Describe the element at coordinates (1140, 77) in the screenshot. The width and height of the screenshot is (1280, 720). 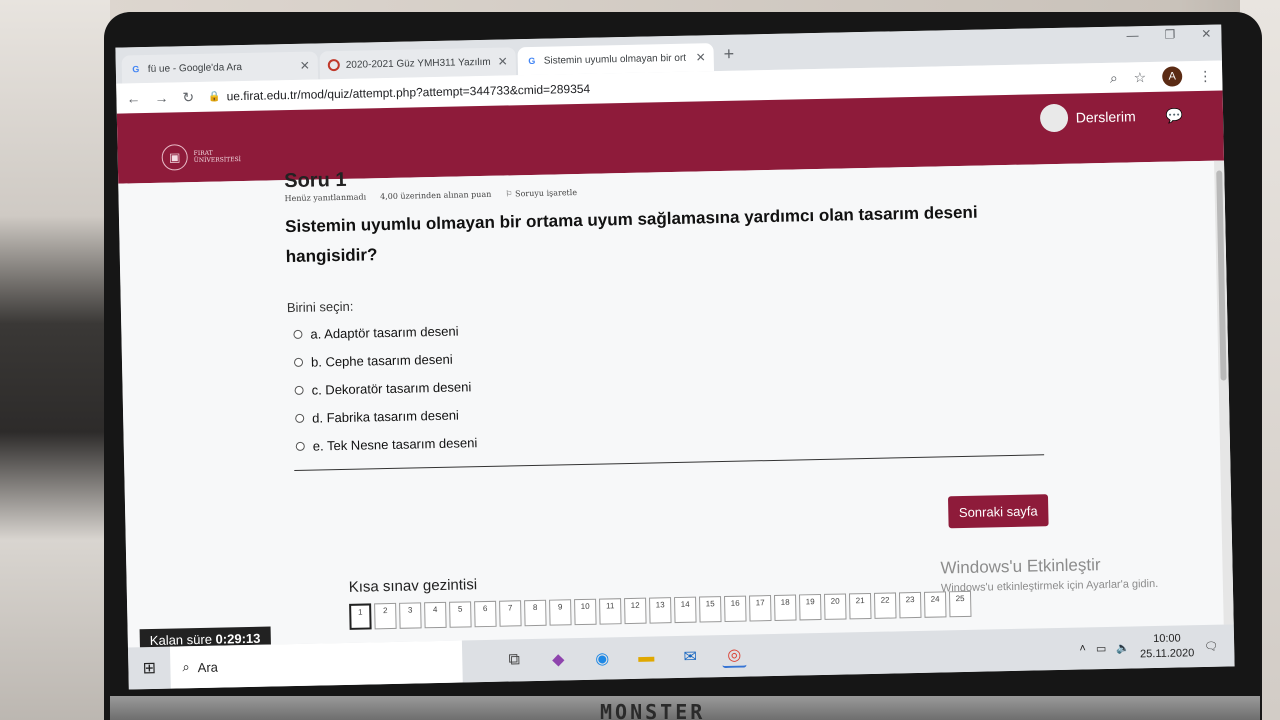
I see `bookmark-star-icon: ☆` at that location.